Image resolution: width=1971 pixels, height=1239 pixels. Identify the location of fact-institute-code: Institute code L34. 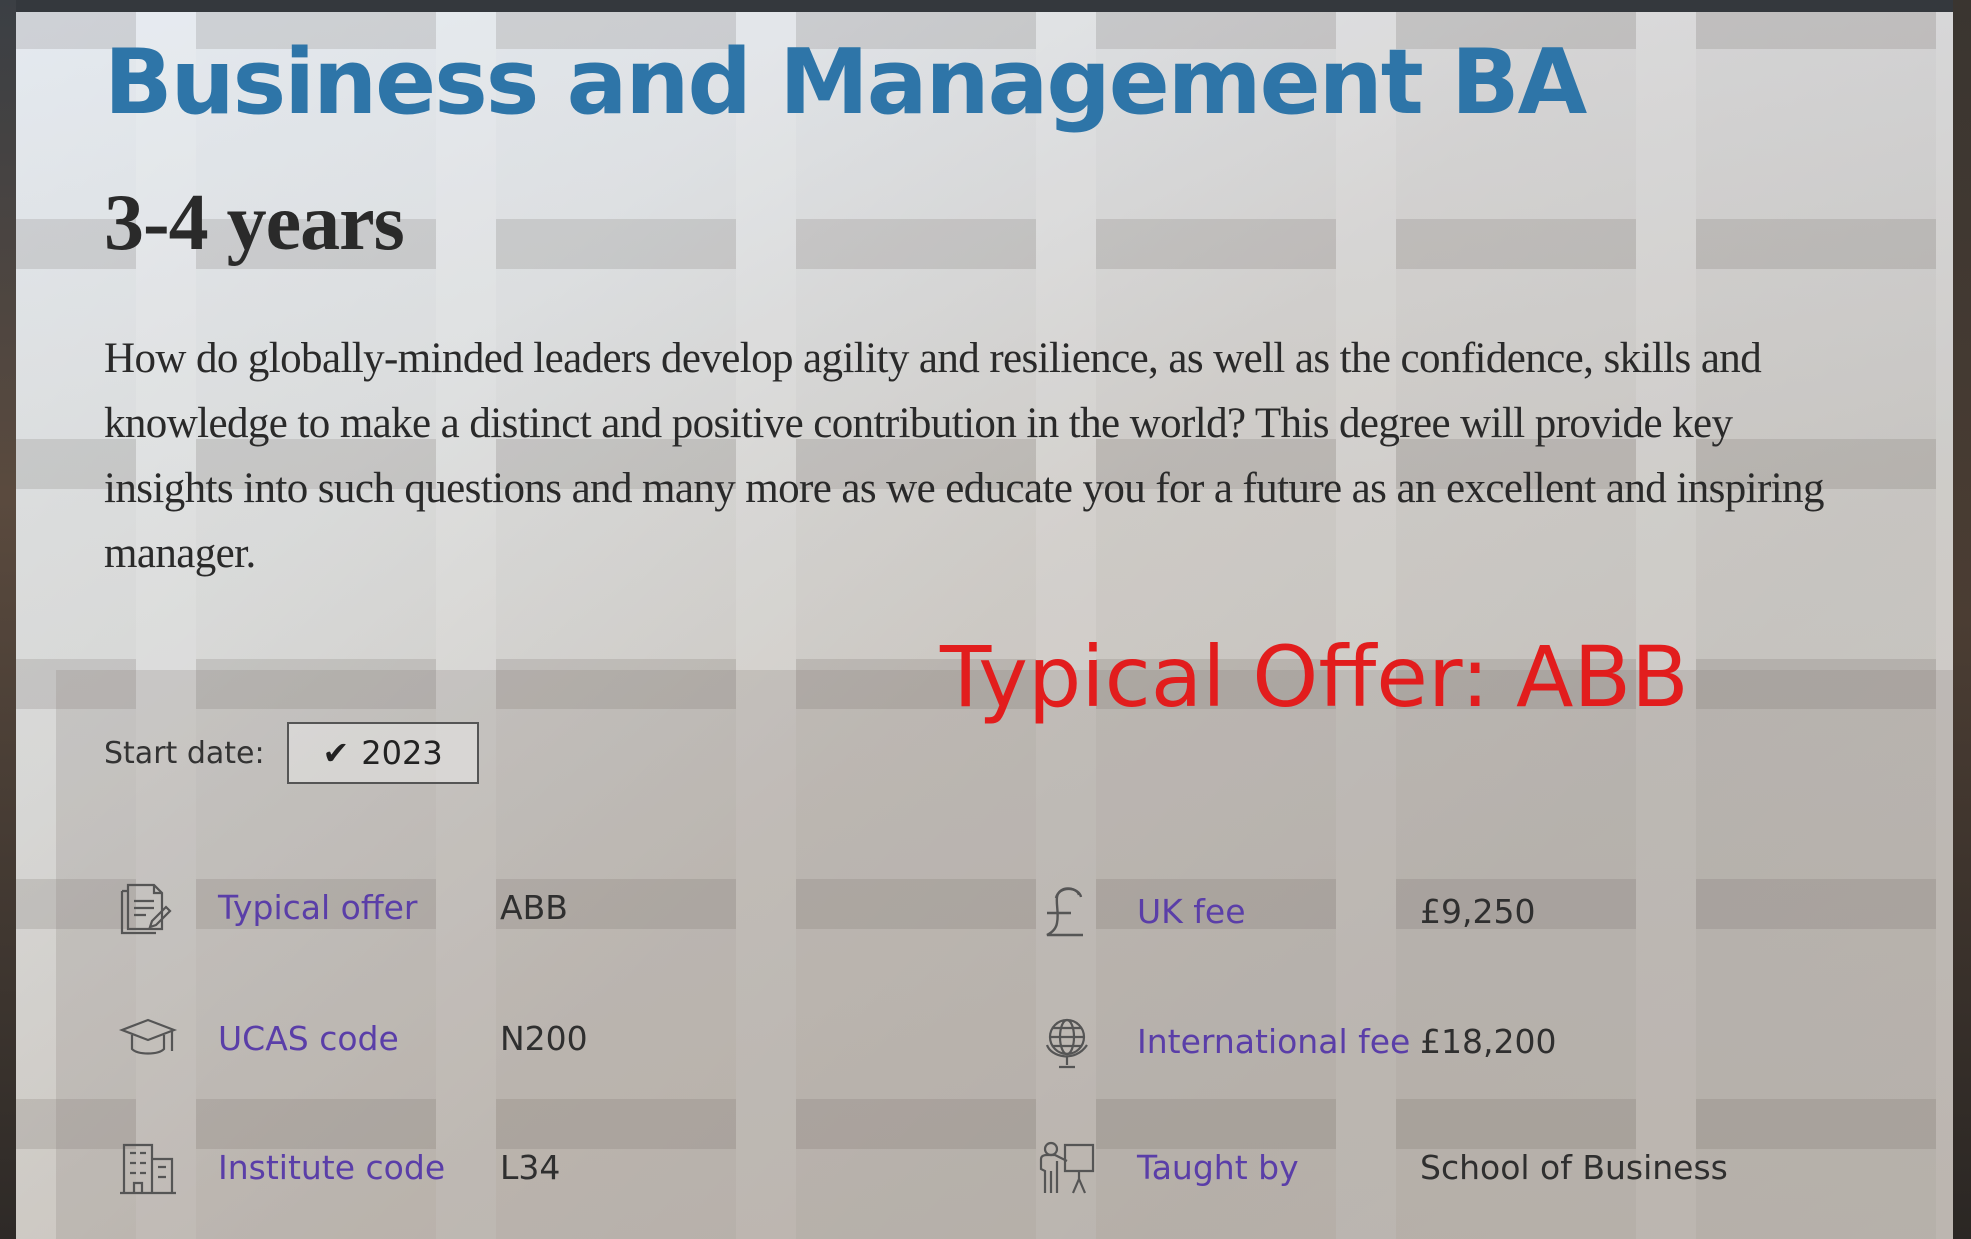
(466, 1167).